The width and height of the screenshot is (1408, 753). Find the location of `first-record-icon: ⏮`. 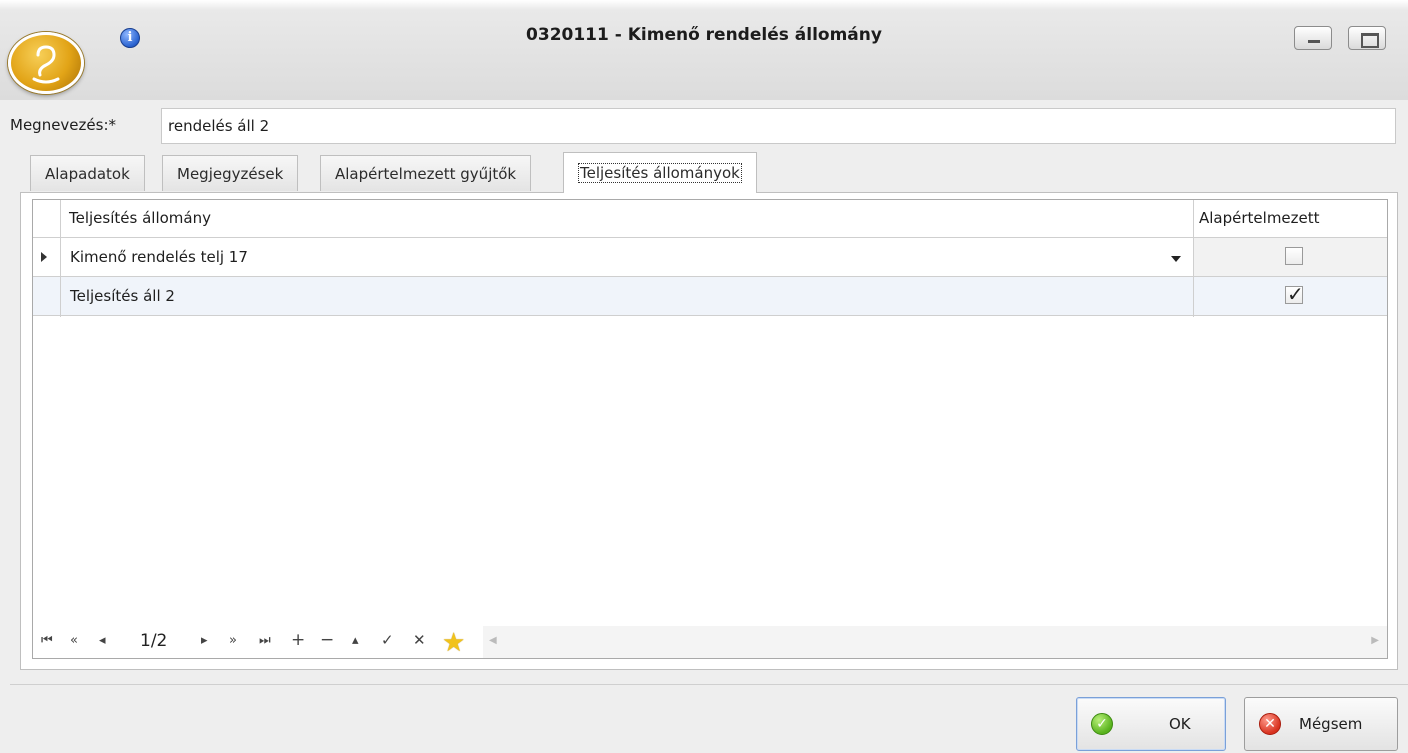

first-record-icon: ⏮ is located at coordinates (47, 640).